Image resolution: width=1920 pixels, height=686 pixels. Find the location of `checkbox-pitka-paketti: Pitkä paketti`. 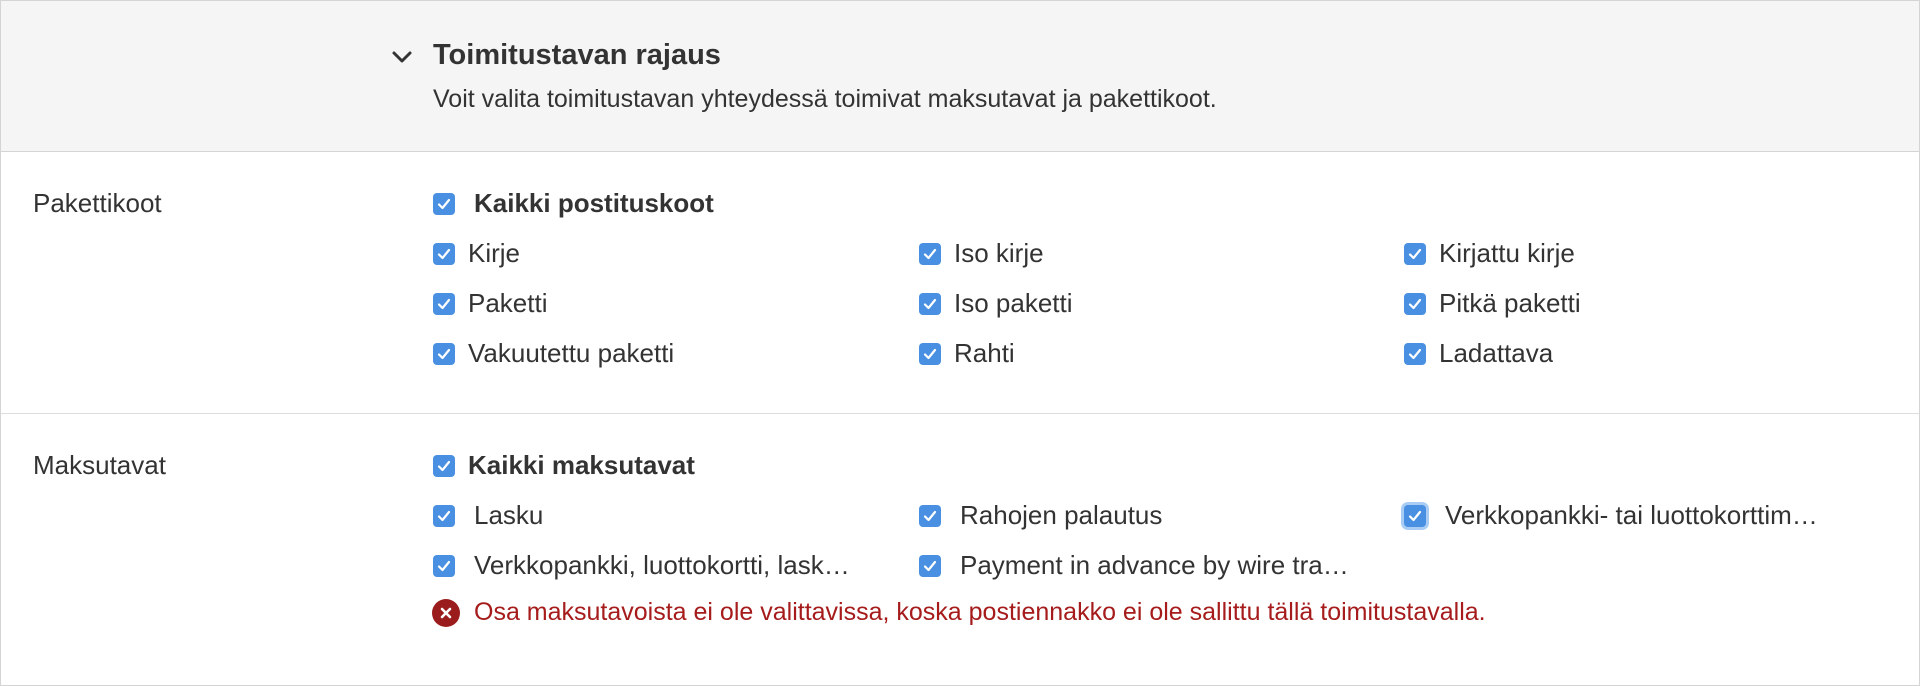

checkbox-pitka-paketti: Pitkä paketti is located at coordinates (1492, 303).